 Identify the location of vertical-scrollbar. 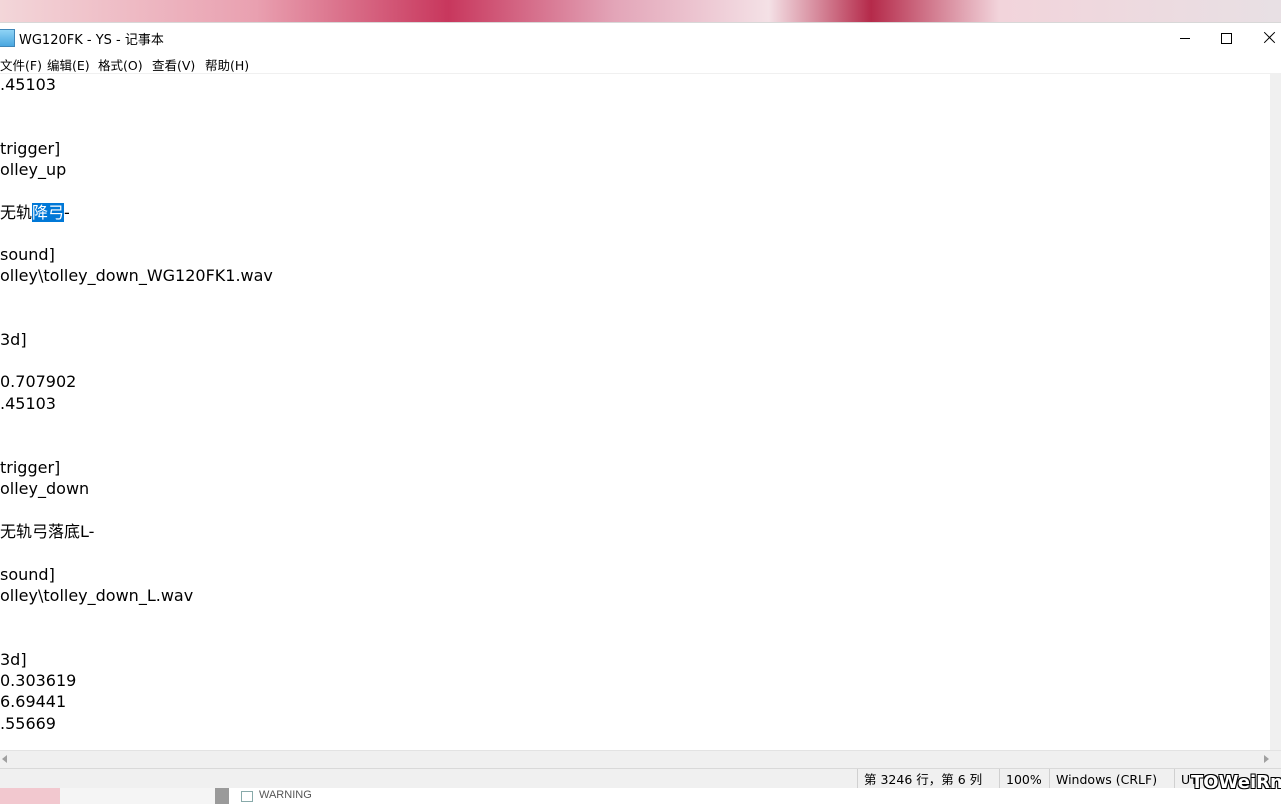
(1275, 412).